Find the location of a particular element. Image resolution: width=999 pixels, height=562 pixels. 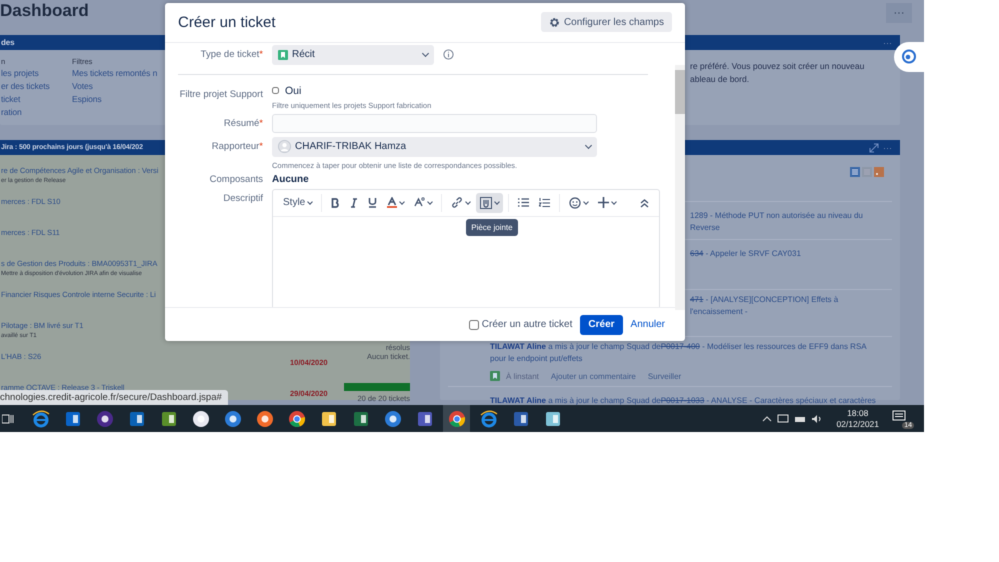

field-label: Type de ticket* is located at coordinates (231, 54).